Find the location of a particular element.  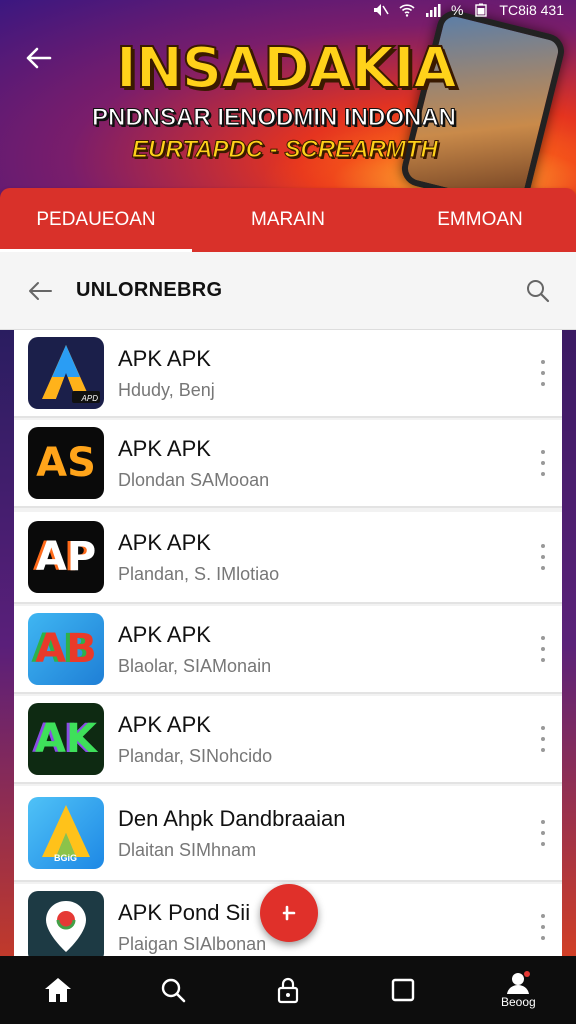

list-item: AS APK APK Dlondan SAMooan is located at coordinates (288, 464).